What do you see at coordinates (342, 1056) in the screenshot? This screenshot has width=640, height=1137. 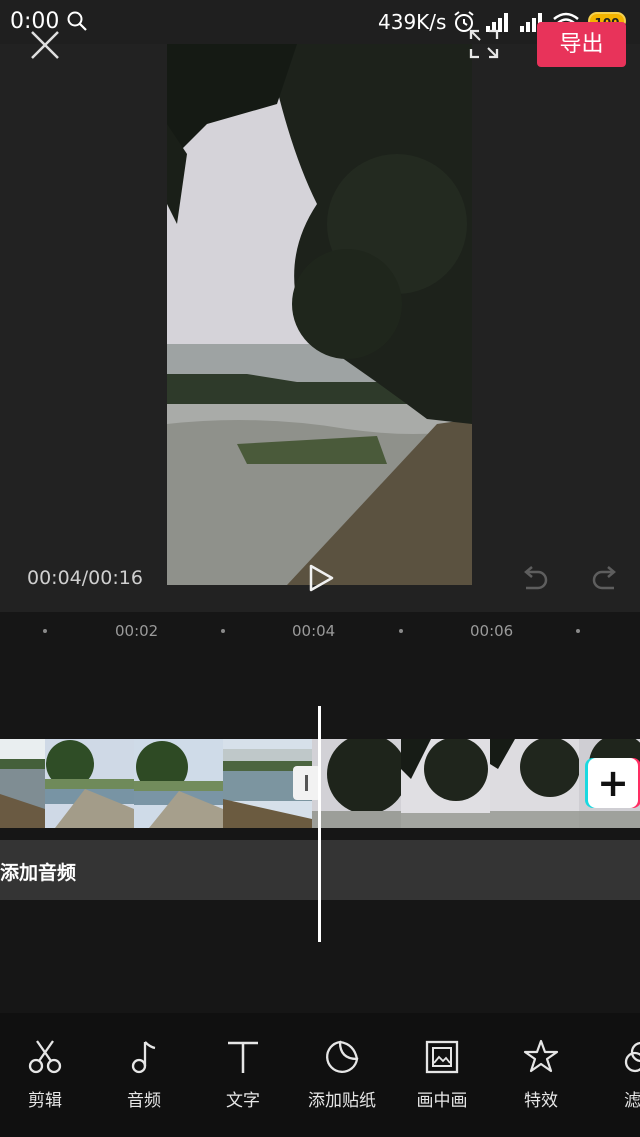 I see `sticker-icon` at bounding box center [342, 1056].